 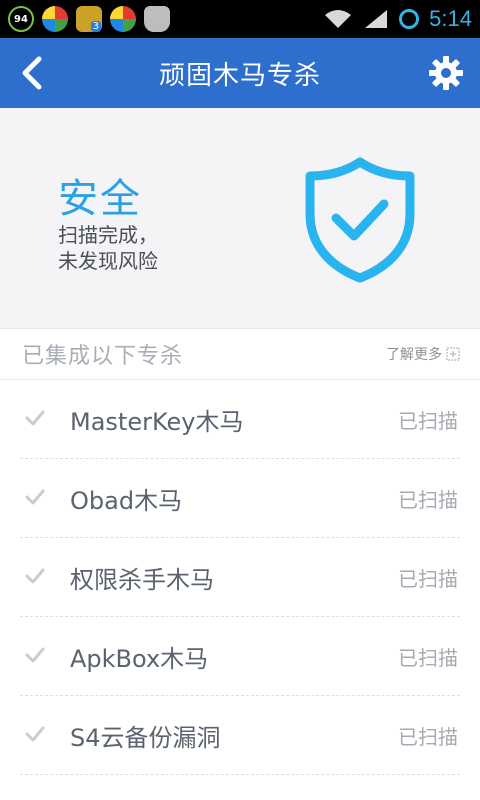 I want to click on list-item: 权限杀手木马 已扫描, so click(x=240, y=577).